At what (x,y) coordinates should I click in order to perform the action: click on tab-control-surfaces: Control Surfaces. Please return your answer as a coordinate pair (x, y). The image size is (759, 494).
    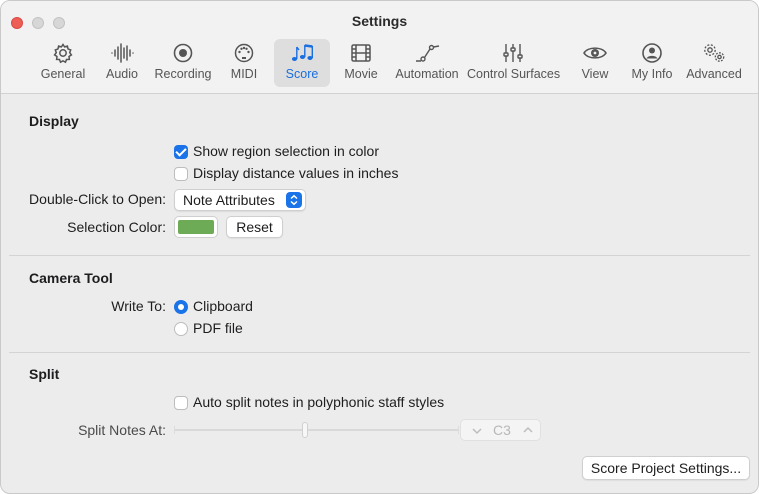
    Looking at the image, I should click on (514, 63).